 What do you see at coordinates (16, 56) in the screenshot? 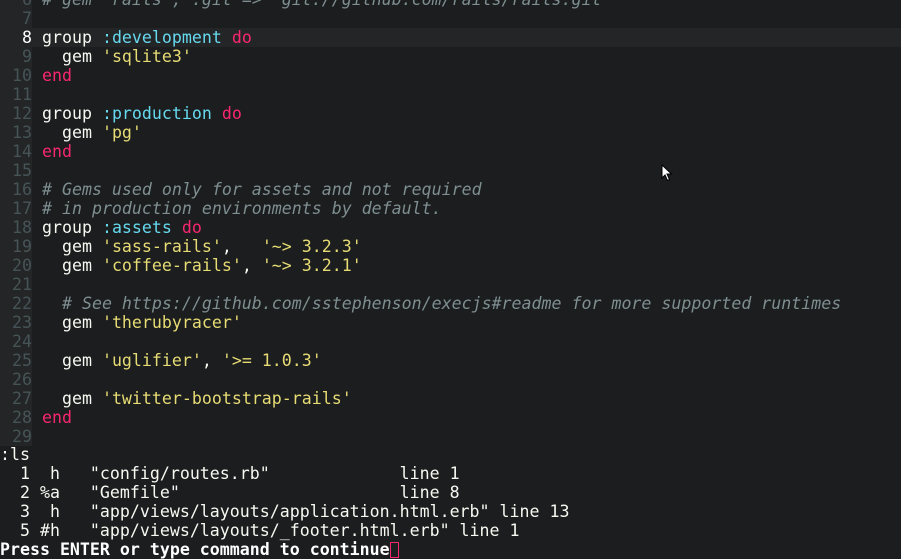
I see `line-number: 9` at bounding box center [16, 56].